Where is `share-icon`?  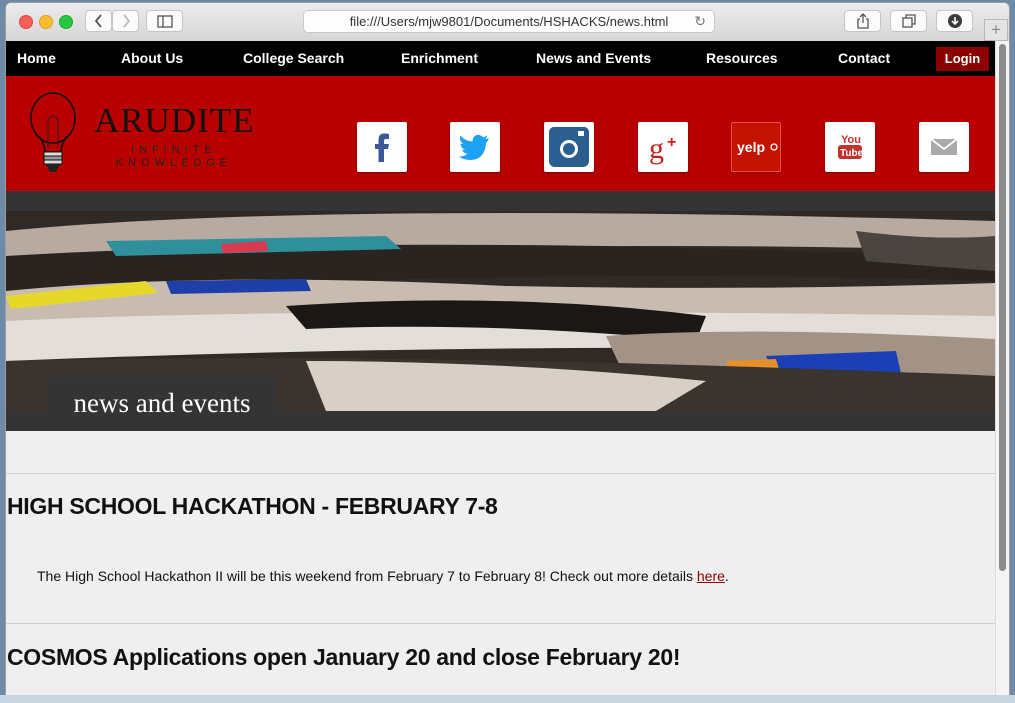 share-icon is located at coordinates (862, 21).